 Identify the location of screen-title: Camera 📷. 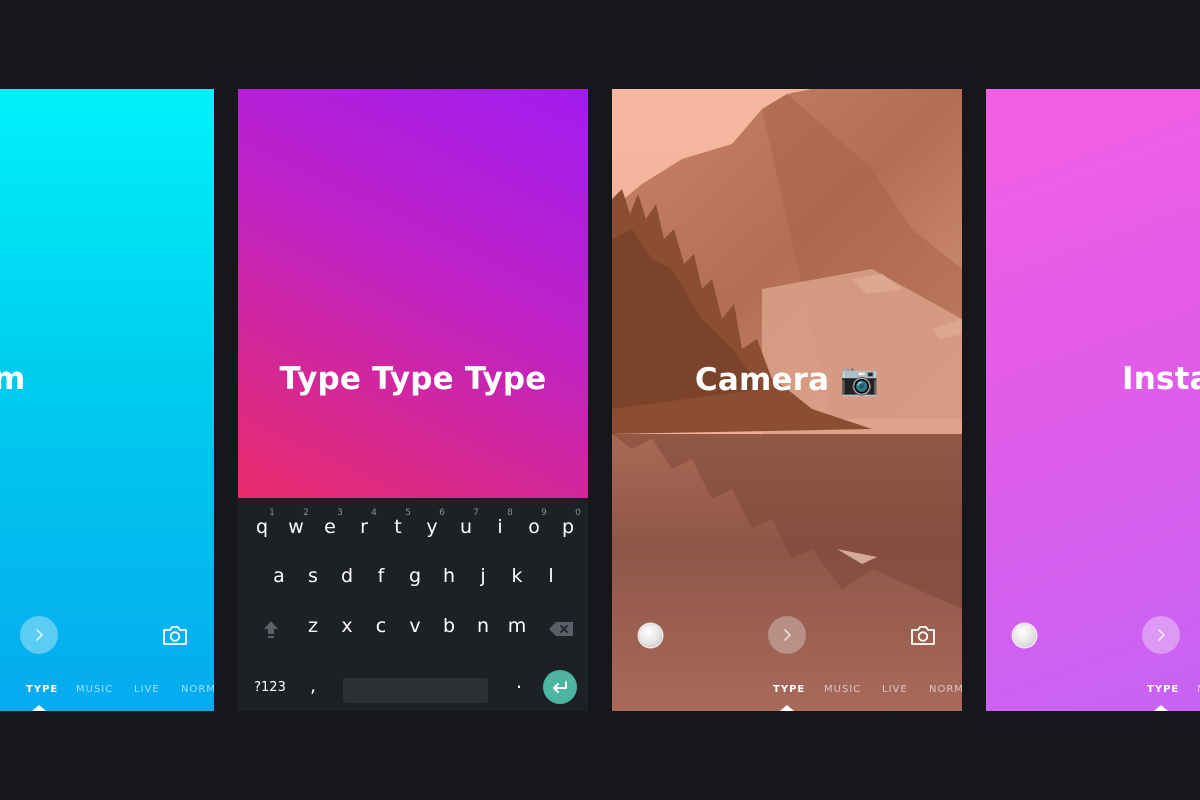
(787, 380).